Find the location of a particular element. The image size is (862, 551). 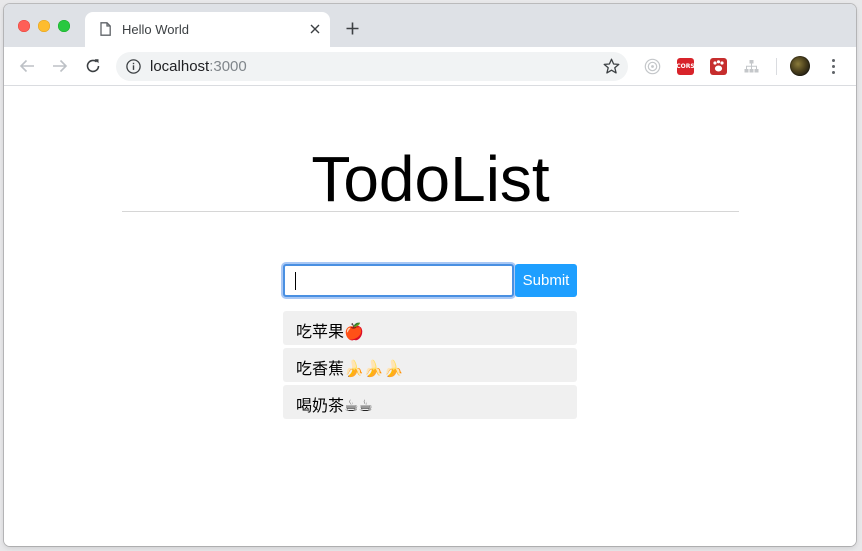

tab-hello-world: Hello World is located at coordinates (207, 29).